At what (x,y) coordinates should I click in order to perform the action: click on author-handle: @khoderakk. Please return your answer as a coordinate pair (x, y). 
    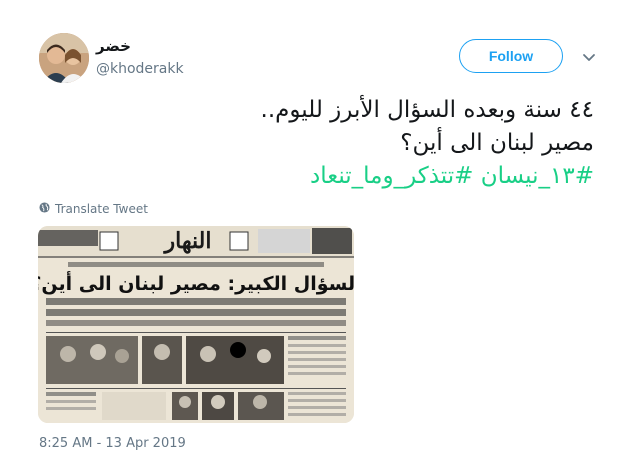
    Looking at the image, I should click on (140, 69).